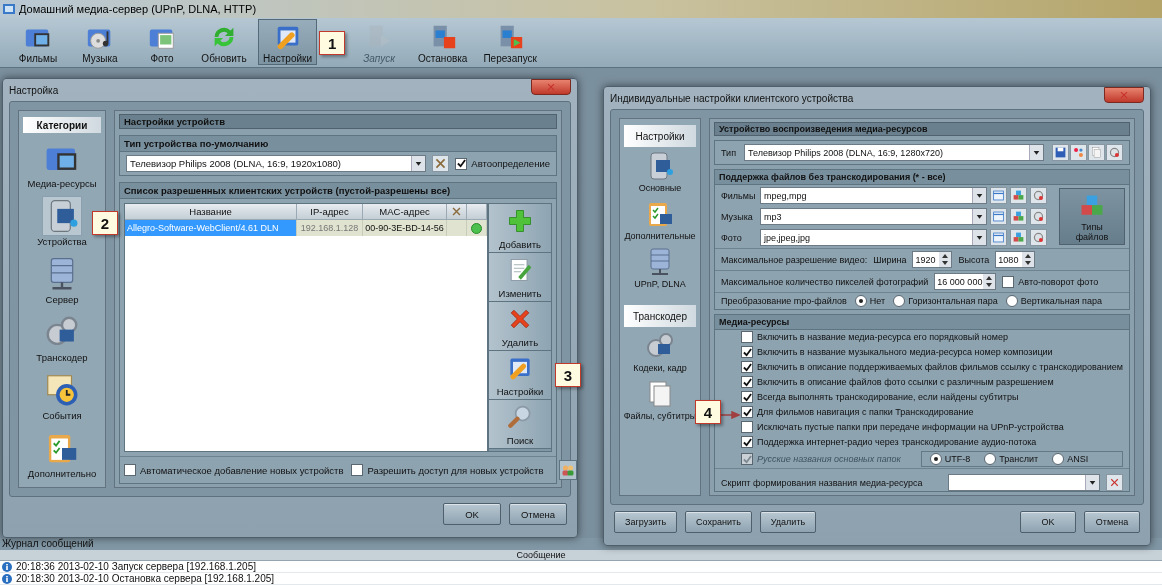 The image size is (1162, 585). Describe the element at coordinates (520, 375) in the screenshot. I see `side-button: Настройки` at that location.